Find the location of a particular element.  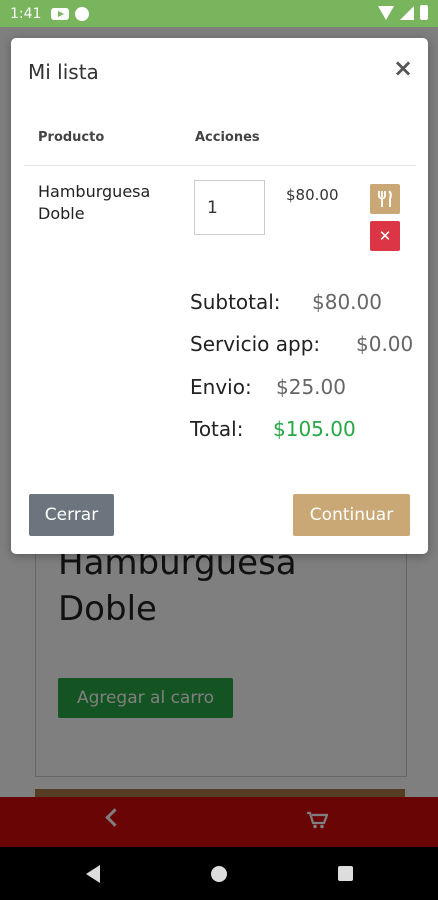

nav-home-icon is located at coordinates (219, 874).